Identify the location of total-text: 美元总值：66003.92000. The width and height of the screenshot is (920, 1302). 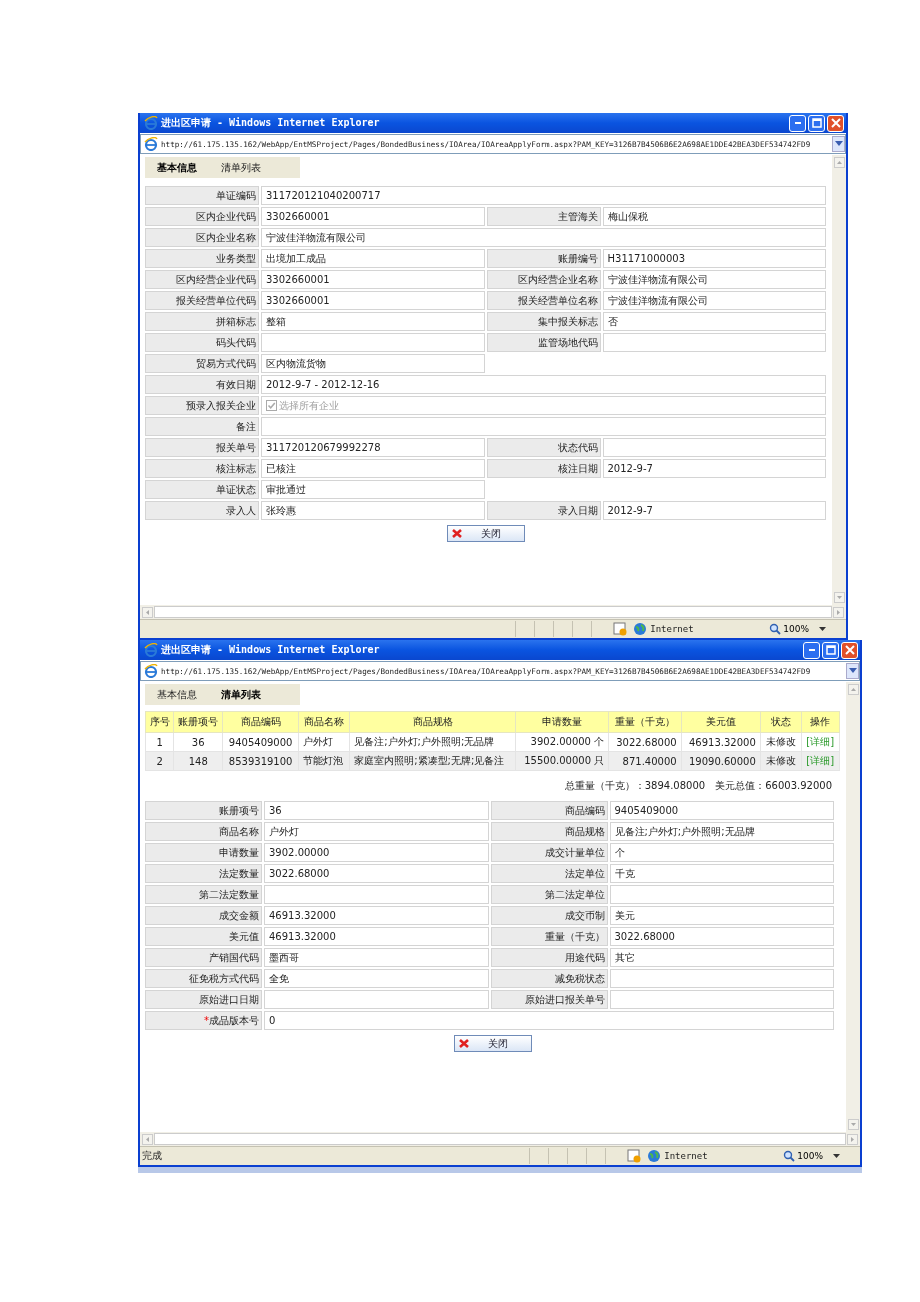
(773, 786).